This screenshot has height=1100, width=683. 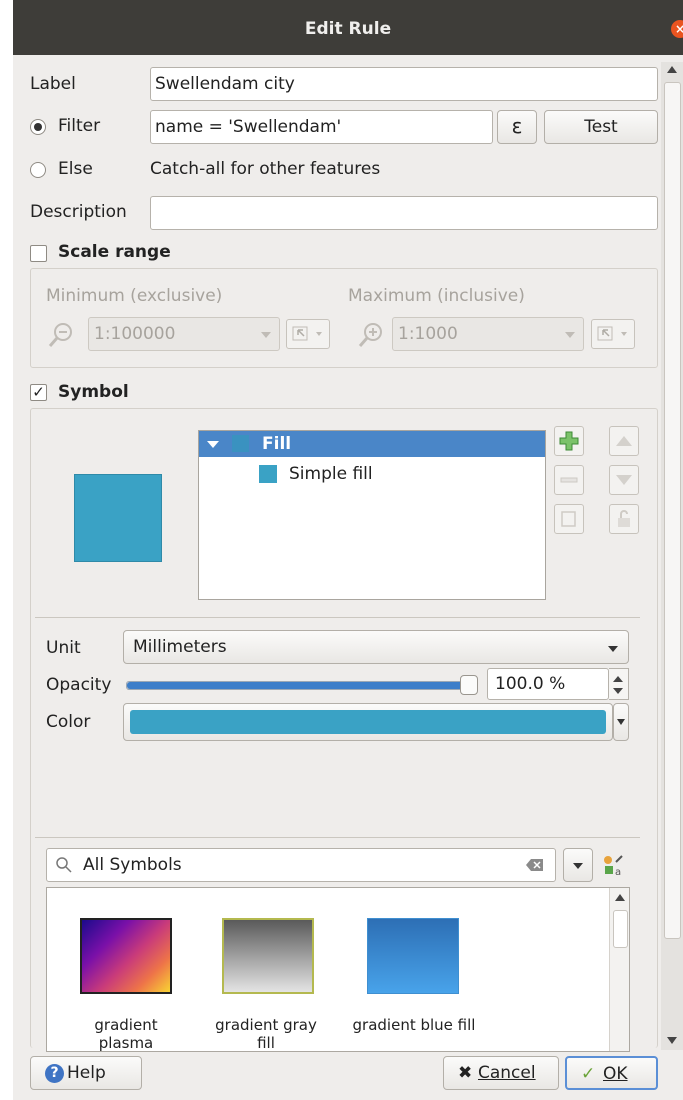 What do you see at coordinates (38, 253) in the screenshot?
I see `scale-range-checkbox` at bounding box center [38, 253].